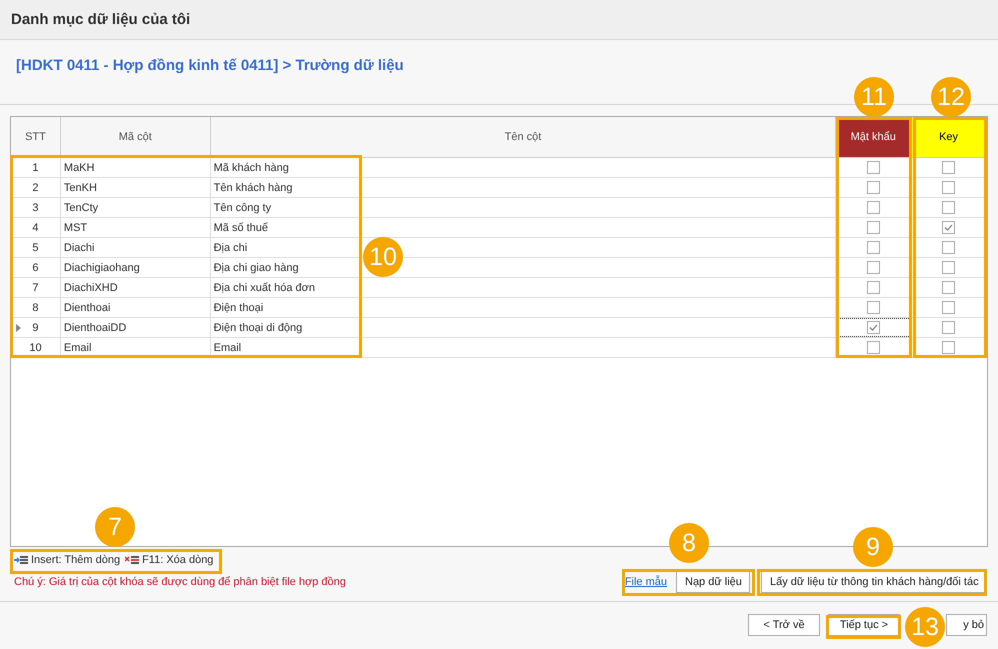  Describe the element at coordinates (925, 627) in the screenshot. I see `callout-number: 13` at that location.